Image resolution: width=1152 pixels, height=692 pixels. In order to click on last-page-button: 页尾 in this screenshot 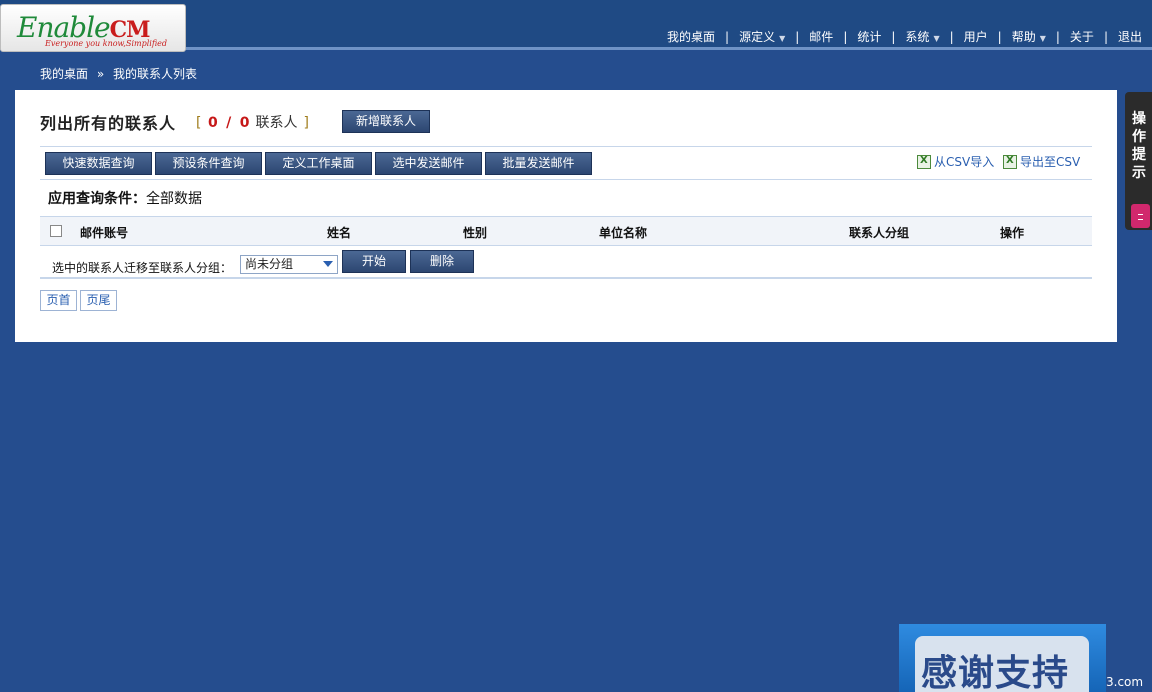, I will do `click(98, 300)`.